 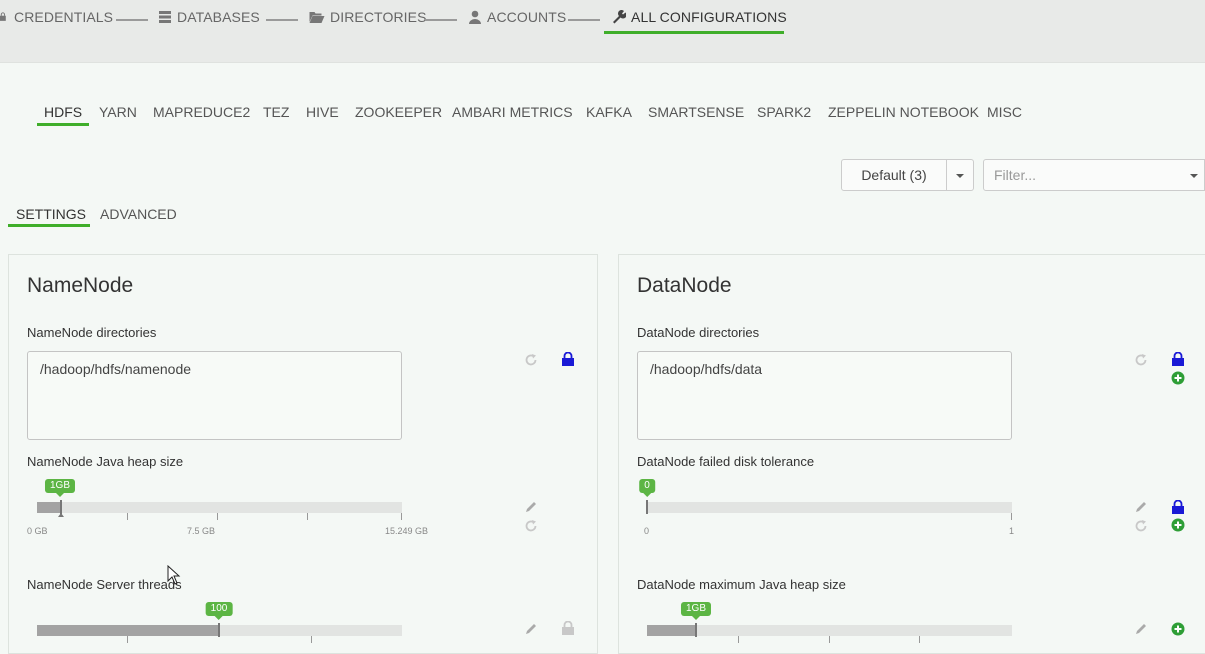 I want to click on active-step-underline, so click(x=694, y=32).